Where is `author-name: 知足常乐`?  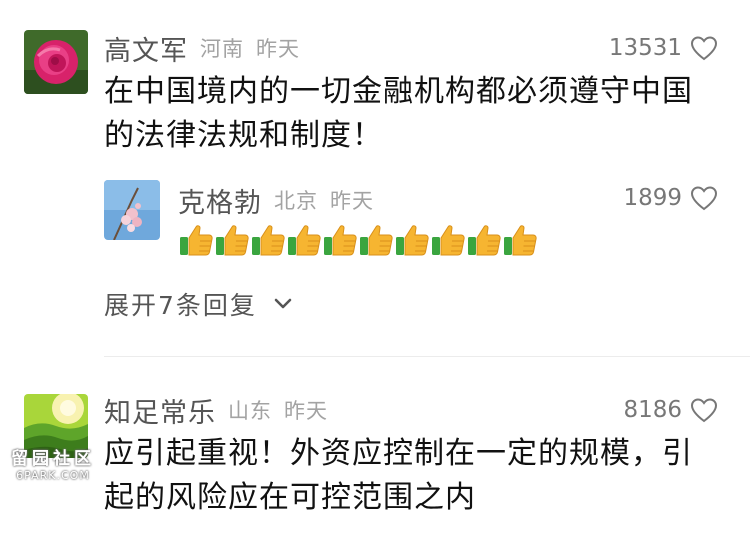 author-name: 知足常乐 is located at coordinates (160, 410).